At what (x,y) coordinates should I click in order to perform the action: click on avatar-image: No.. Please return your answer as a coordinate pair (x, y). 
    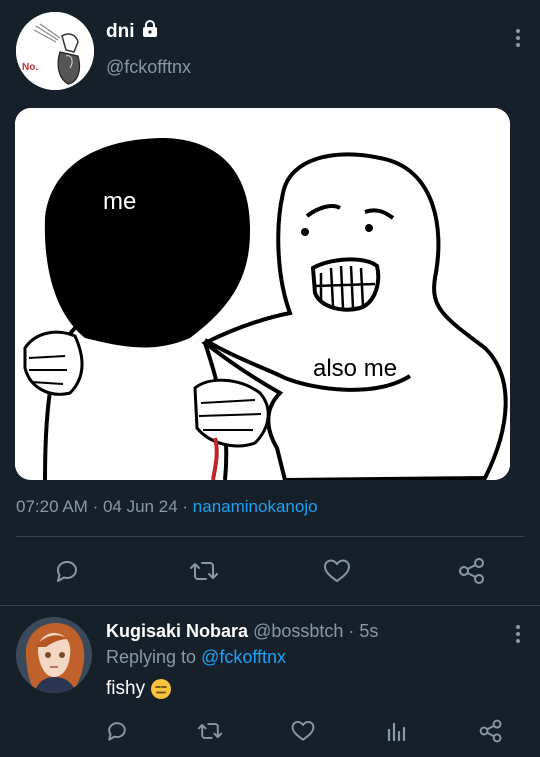
    Looking at the image, I should click on (55, 51).